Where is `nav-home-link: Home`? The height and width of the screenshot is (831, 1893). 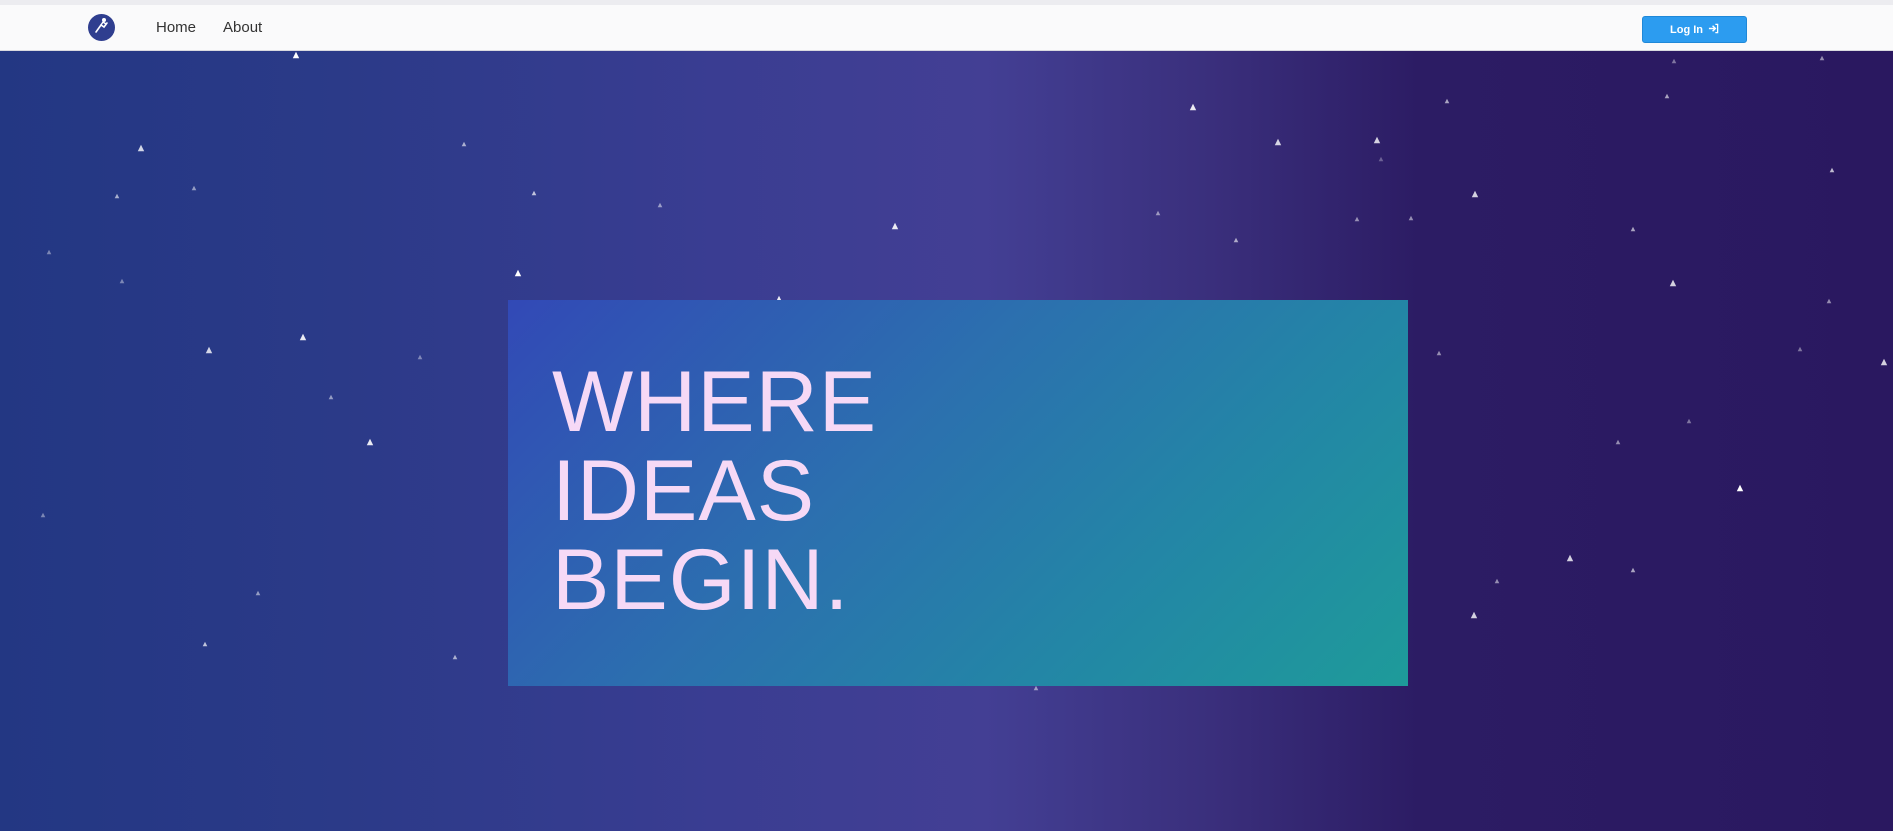
nav-home-link: Home is located at coordinates (176, 28).